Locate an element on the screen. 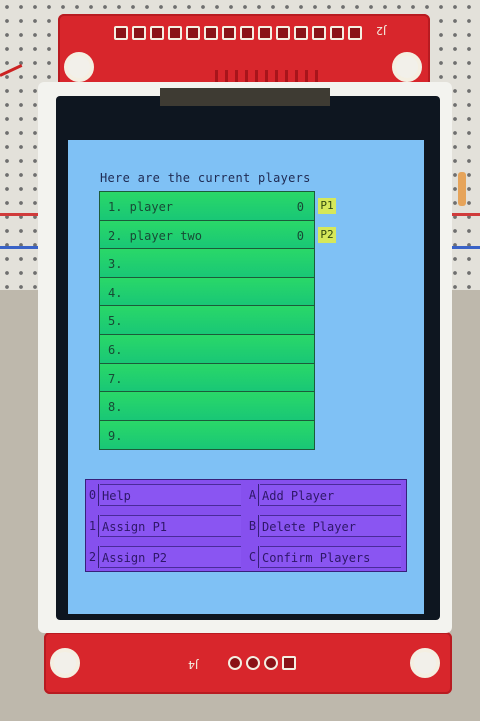  menu-assign-p2: 2 Assign P2 is located at coordinates (166, 557).